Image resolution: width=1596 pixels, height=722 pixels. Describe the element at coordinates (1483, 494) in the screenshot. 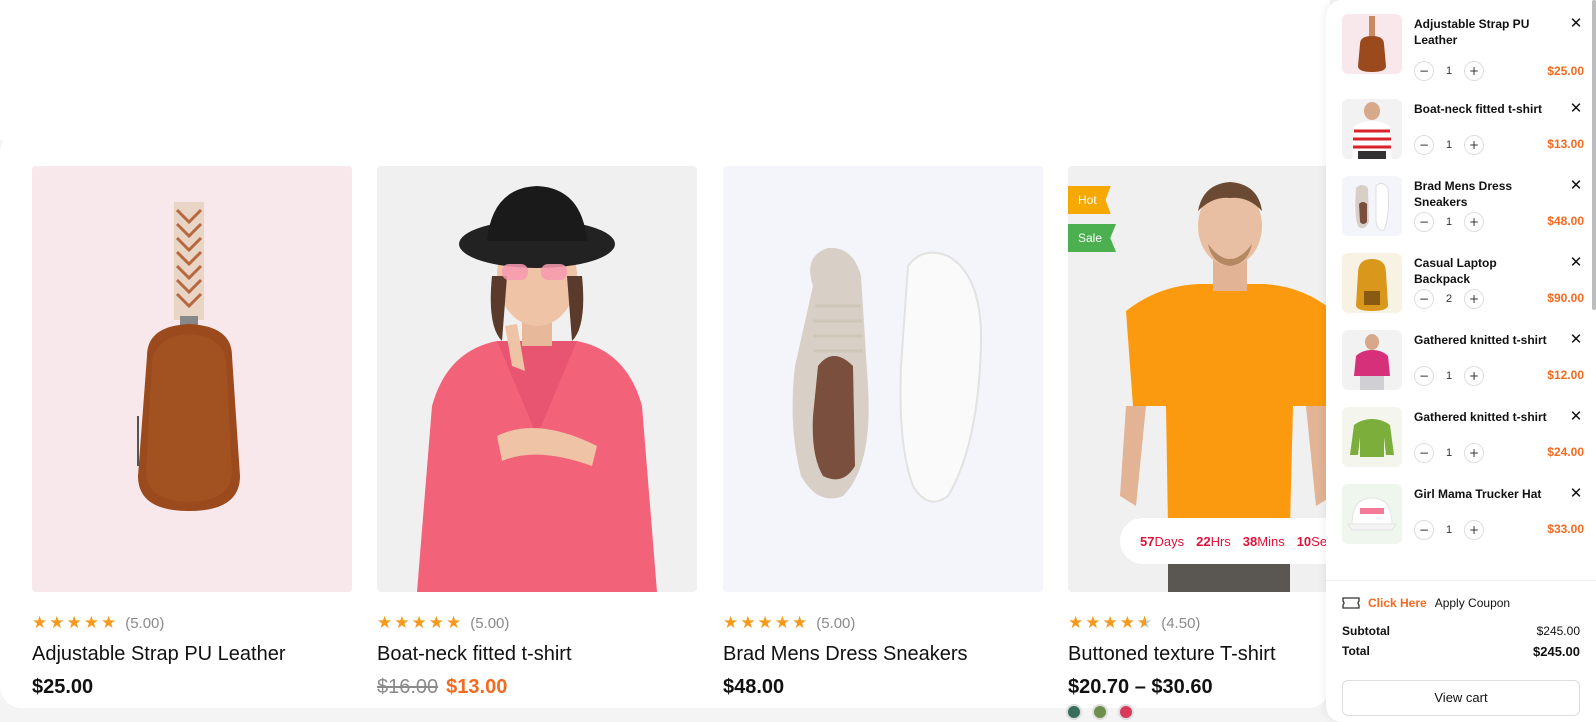

I see `cart-item-title: Girl Mama Trucker Hat` at that location.